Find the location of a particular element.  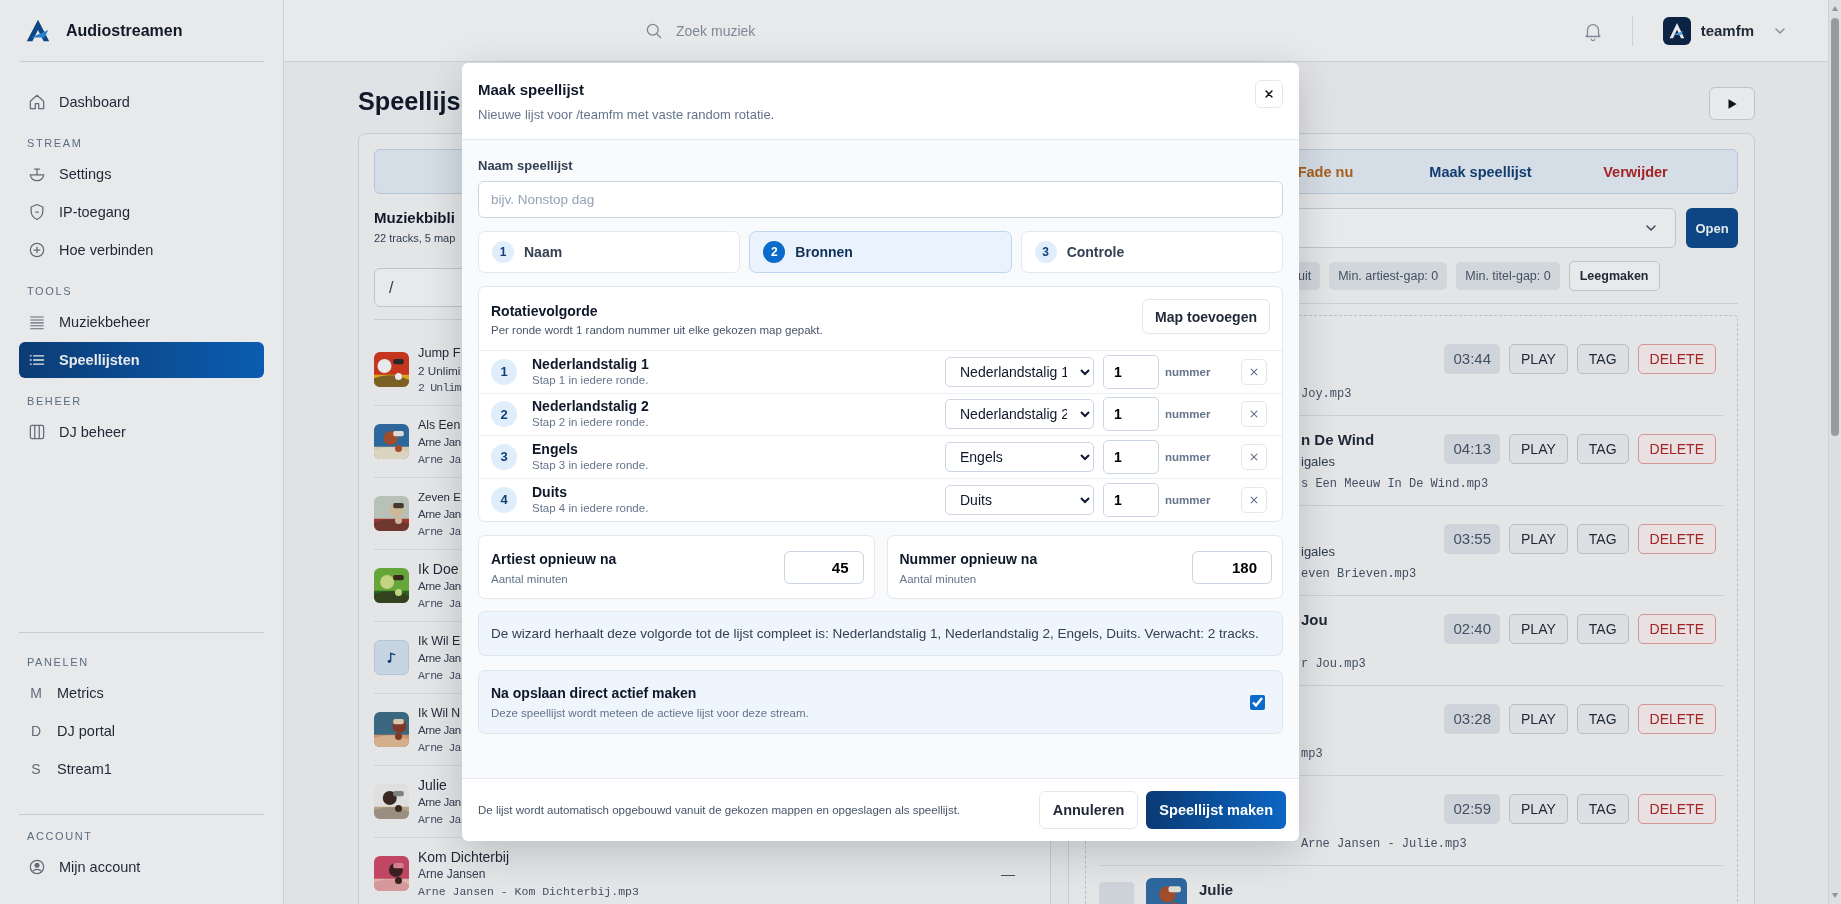

setting-chip: Min. titel-gap: 0 is located at coordinates (1508, 276).